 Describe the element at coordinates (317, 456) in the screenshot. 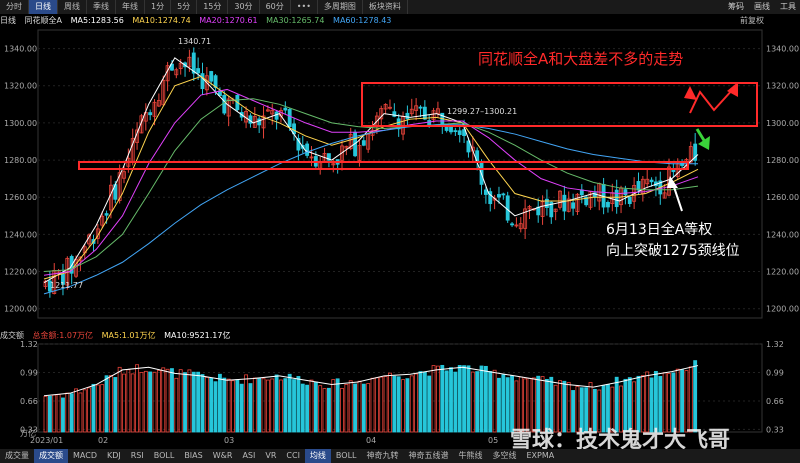

I see `indicator-tab-11: 均线` at that location.